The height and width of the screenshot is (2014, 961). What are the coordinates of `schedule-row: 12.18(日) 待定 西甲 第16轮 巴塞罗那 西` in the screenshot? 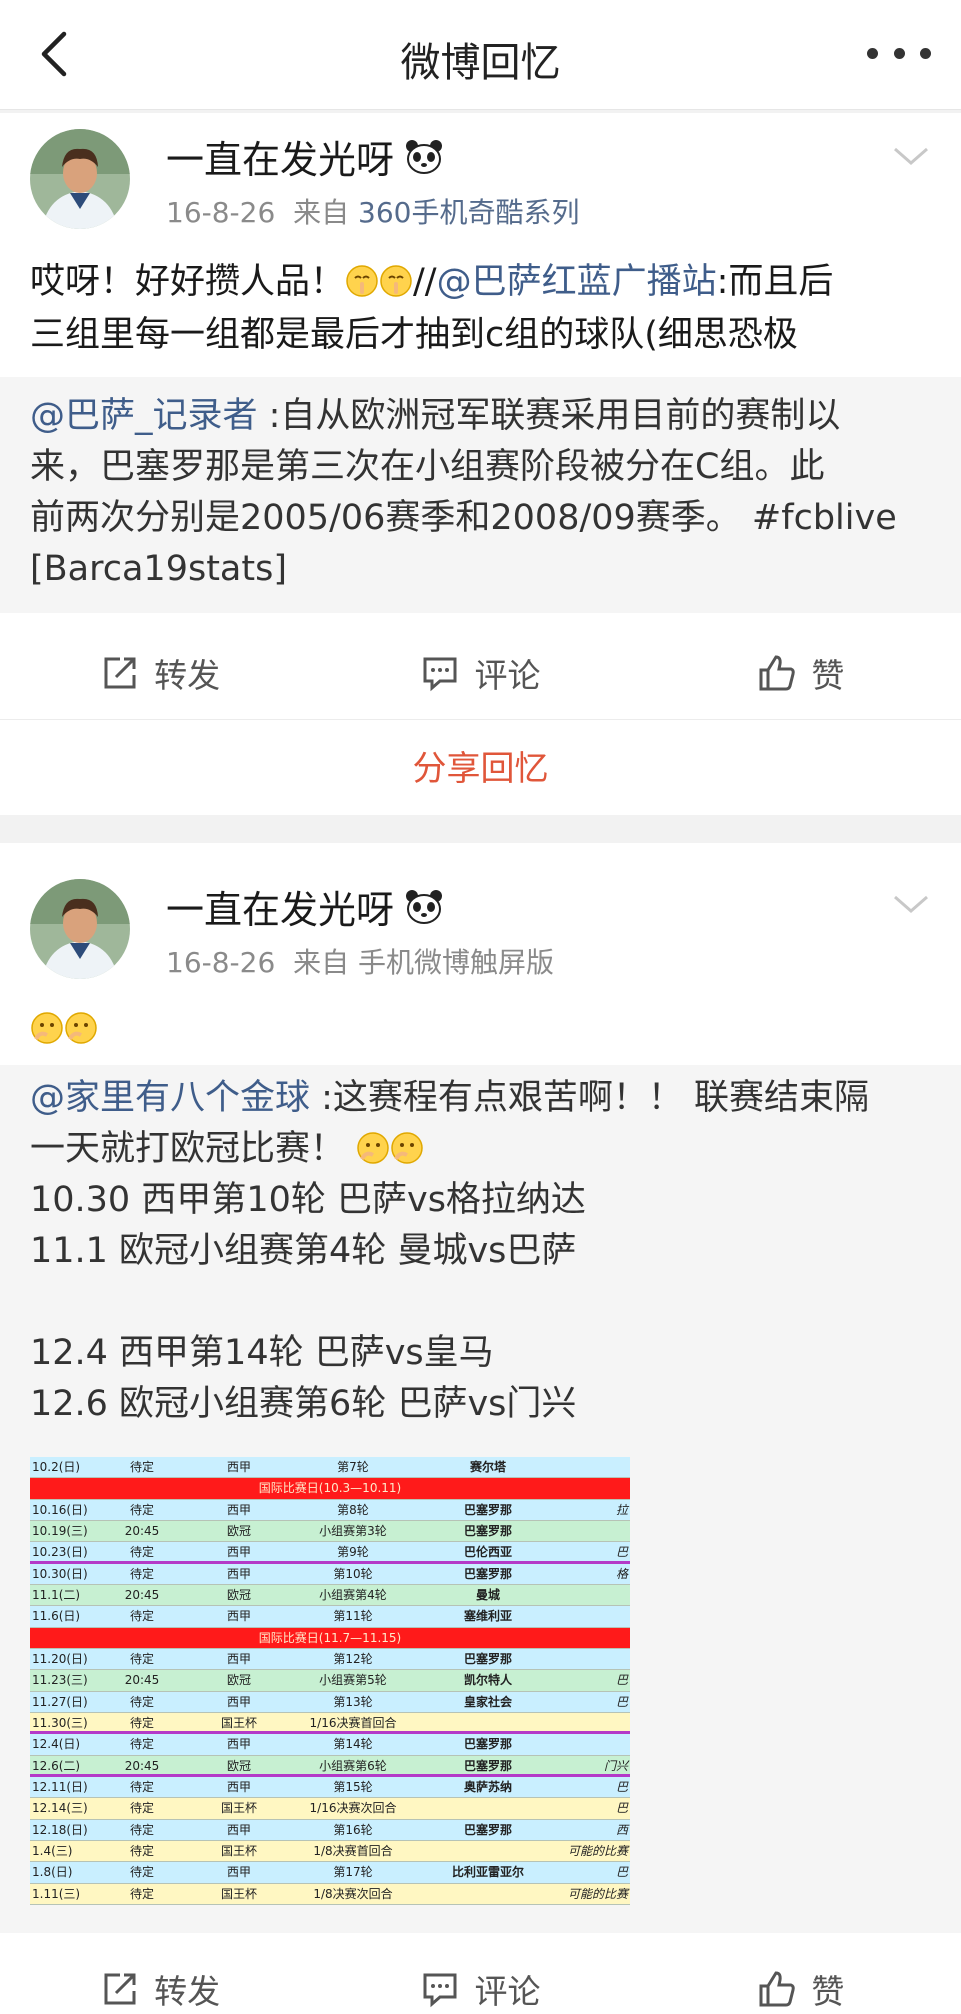 It's located at (330, 1830).